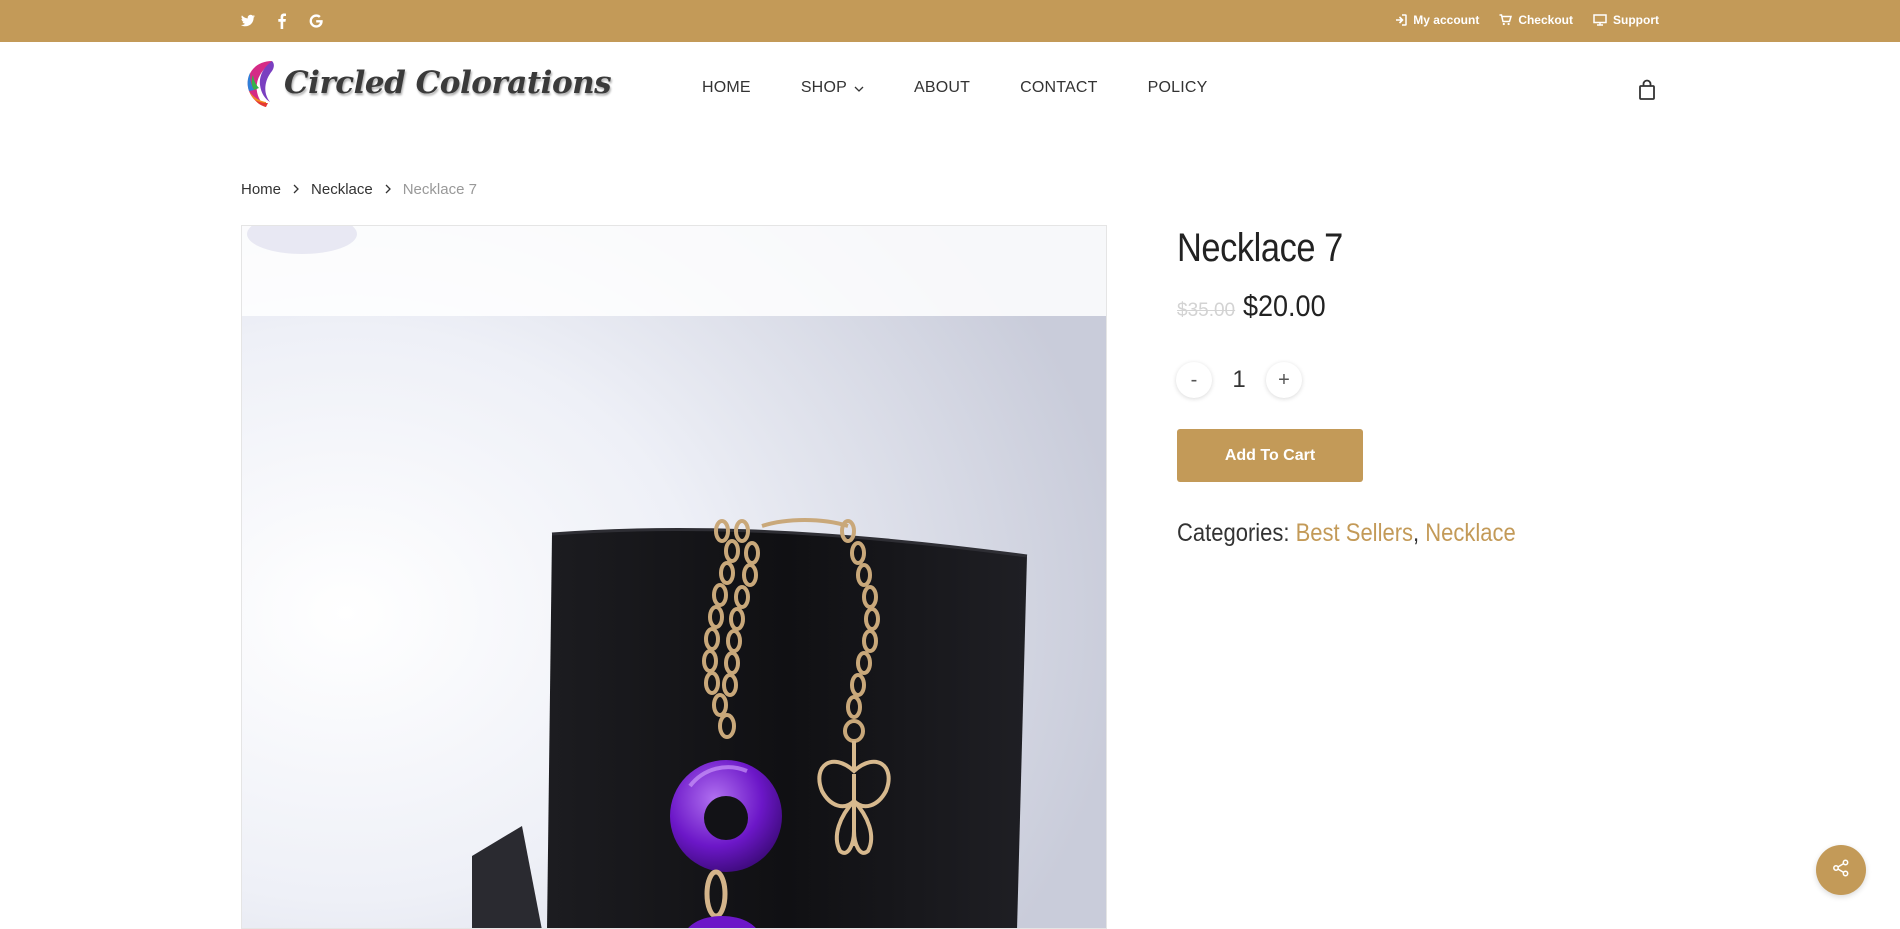 The height and width of the screenshot is (929, 1900). Describe the element at coordinates (1647, 90) in the screenshot. I see `shopping-bag-icon` at that location.